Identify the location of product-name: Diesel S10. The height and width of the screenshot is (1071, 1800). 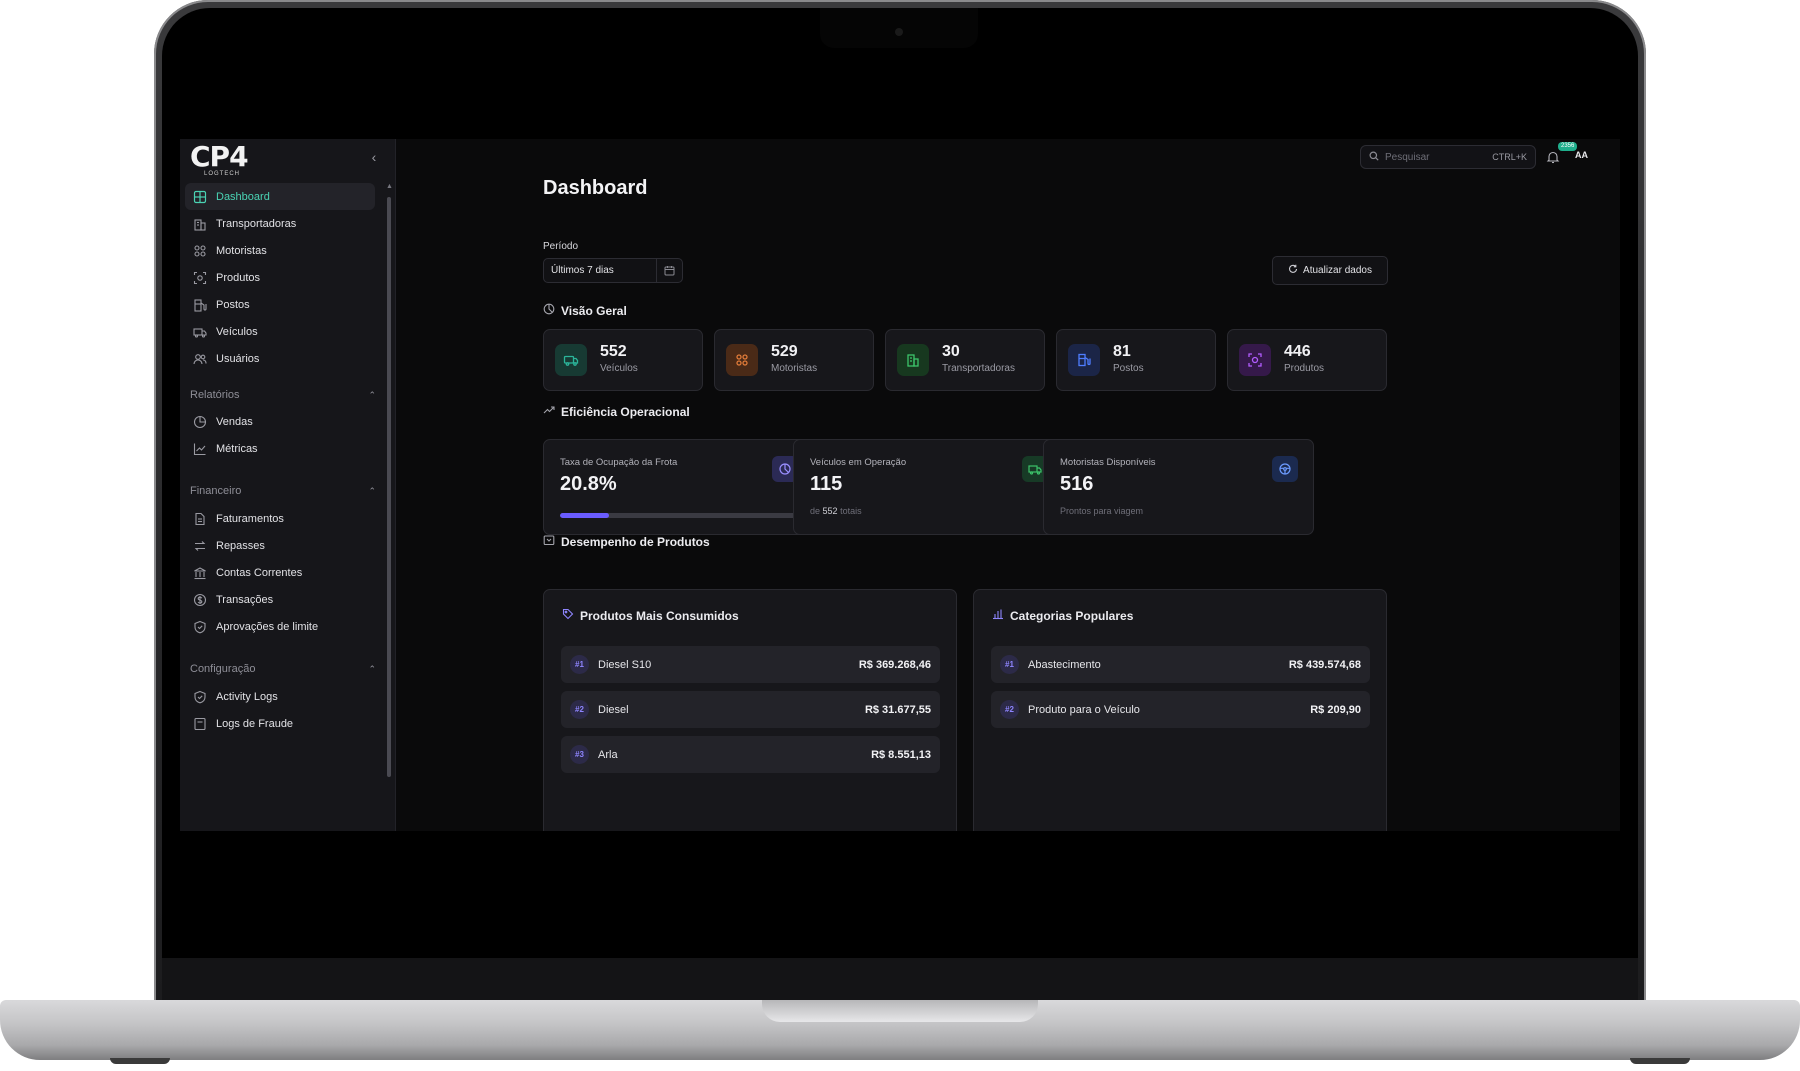
(625, 664).